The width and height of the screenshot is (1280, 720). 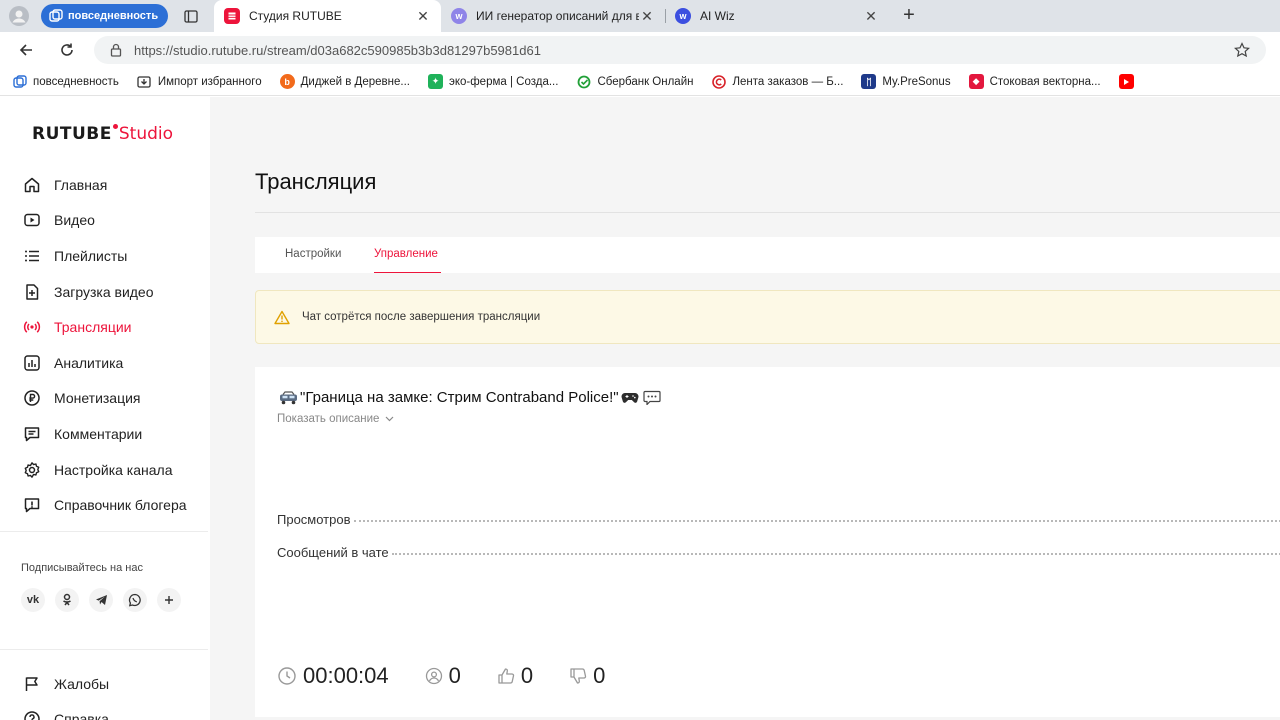 What do you see at coordinates (103, 133) in the screenshot?
I see `rutube-studio-logo: RUTUBE Studio` at bounding box center [103, 133].